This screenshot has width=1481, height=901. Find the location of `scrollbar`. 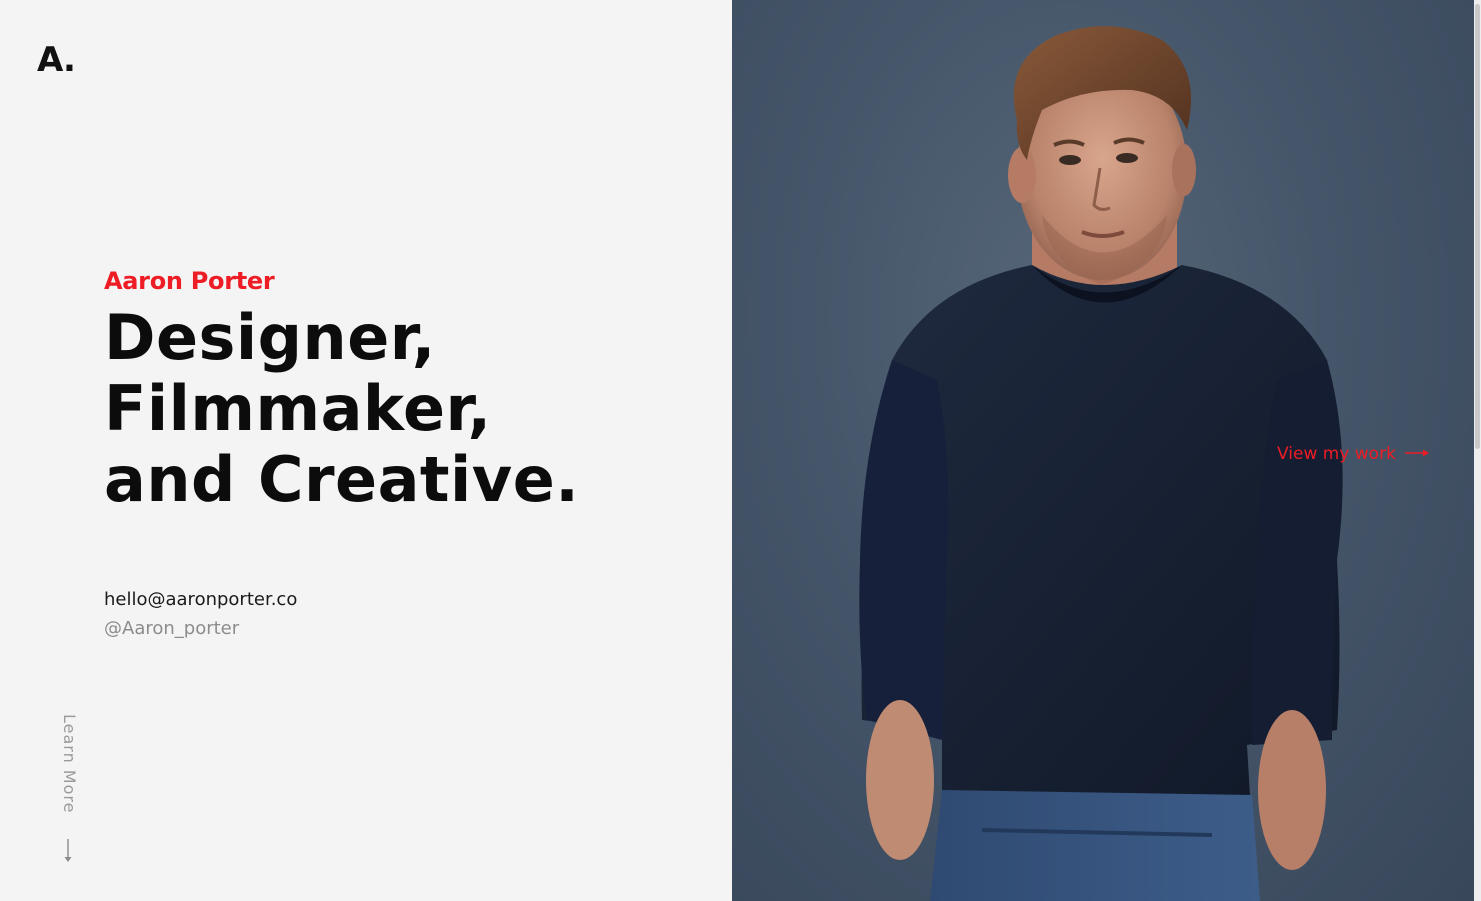

scrollbar is located at coordinates (1477, 450).